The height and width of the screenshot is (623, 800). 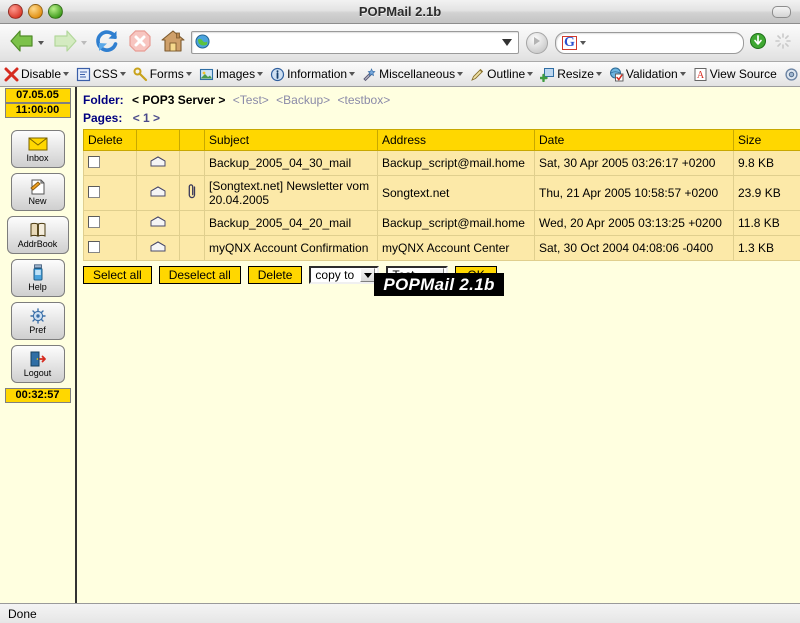 I want to click on row-date: Wed, 20 Apr 2005 03:13:25 +0200, so click(x=634, y=223).